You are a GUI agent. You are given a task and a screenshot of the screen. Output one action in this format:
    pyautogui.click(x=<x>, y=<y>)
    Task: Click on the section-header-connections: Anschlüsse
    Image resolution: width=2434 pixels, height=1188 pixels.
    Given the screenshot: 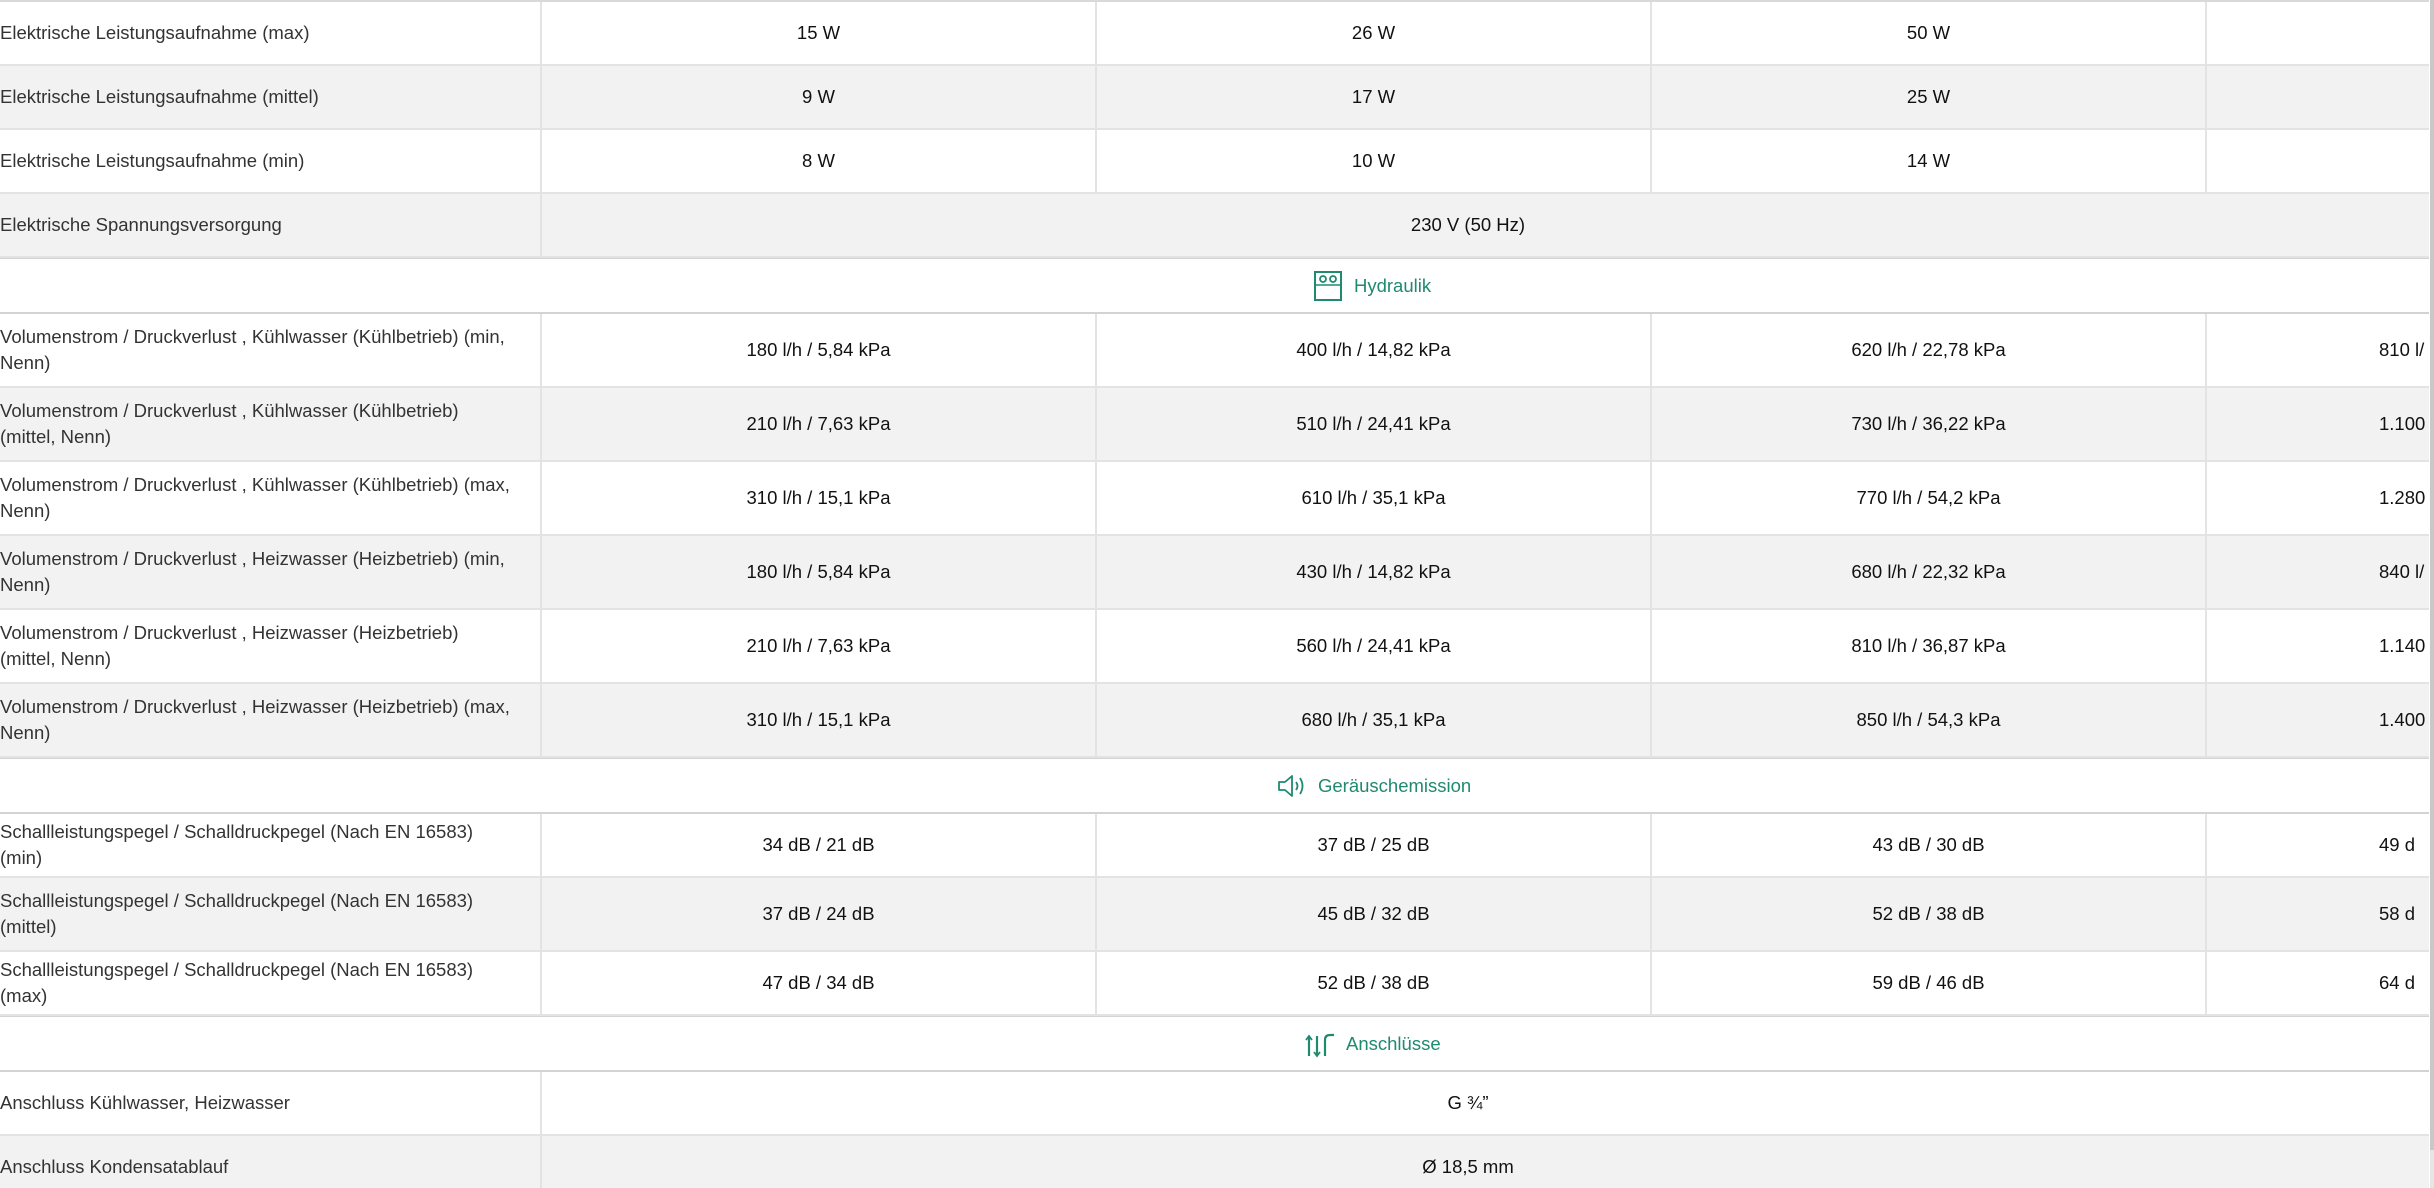 What is the action you would take?
    pyautogui.click(x=1214, y=1044)
    